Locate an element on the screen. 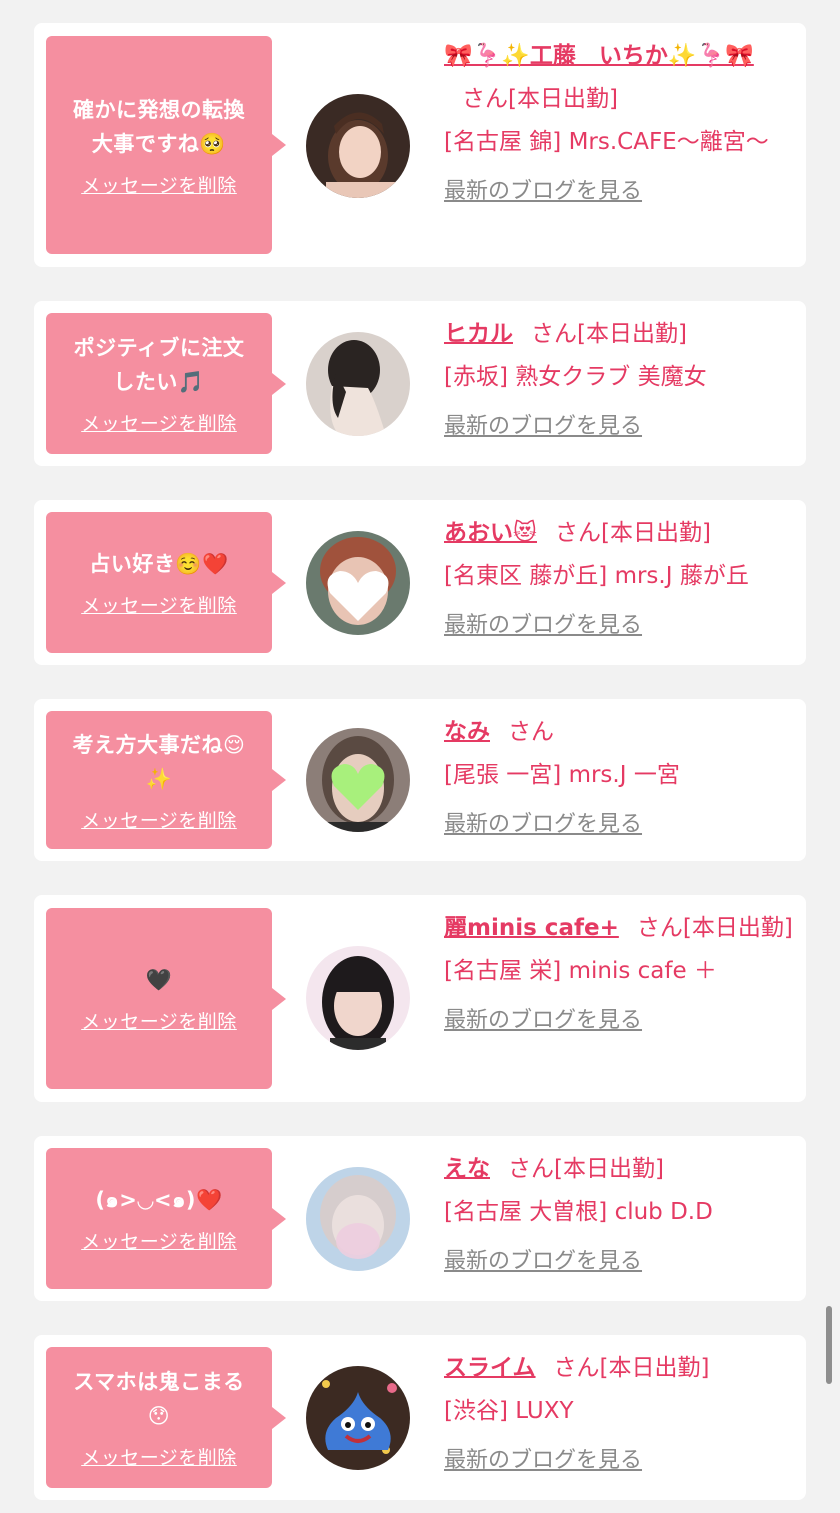 Image resolution: width=840 pixels, height=1513 pixels. cast-name-link: ヒカル is located at coordinates (478, 334).